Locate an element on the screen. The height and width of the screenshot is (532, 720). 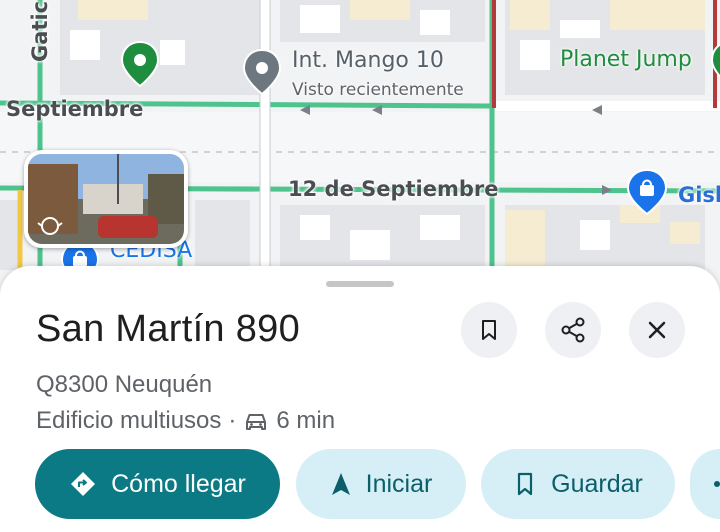
street-view-image is located at coordinates (106, 199).